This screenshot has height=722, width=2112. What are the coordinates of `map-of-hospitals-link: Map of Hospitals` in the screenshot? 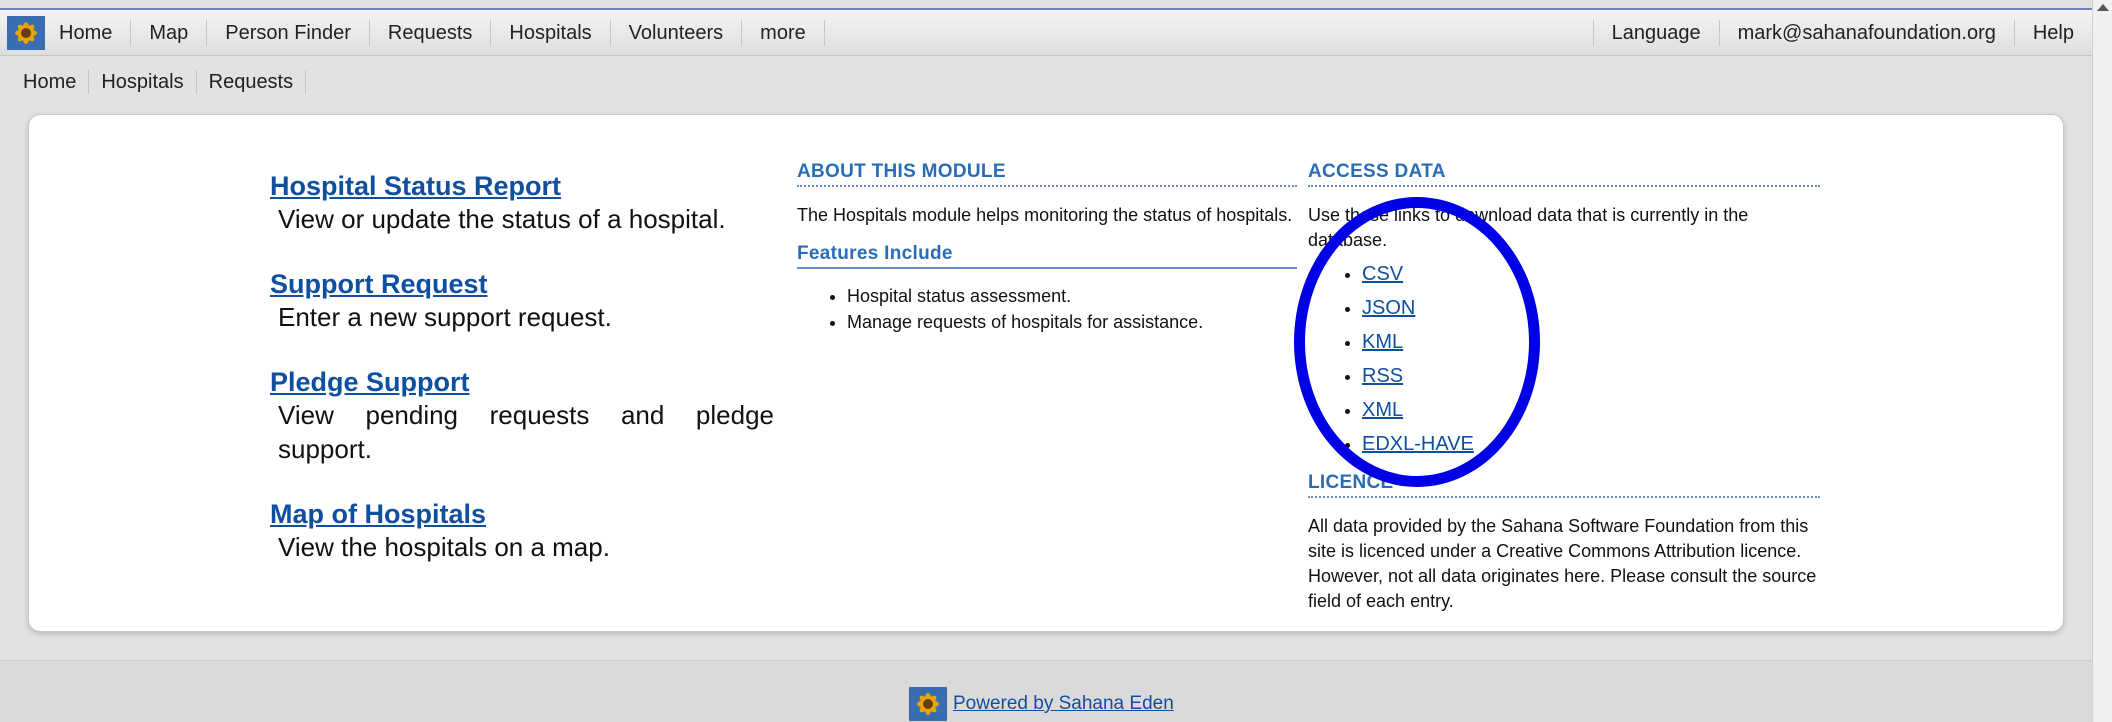 It's located at (522, 514).